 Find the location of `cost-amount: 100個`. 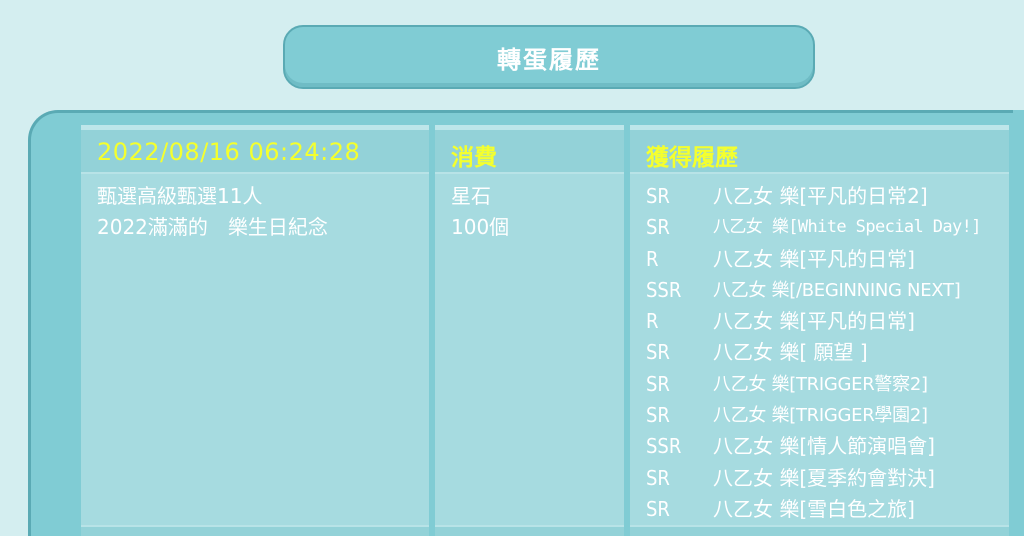

cost-amount: 100個 is located at coordinates (480, 227).